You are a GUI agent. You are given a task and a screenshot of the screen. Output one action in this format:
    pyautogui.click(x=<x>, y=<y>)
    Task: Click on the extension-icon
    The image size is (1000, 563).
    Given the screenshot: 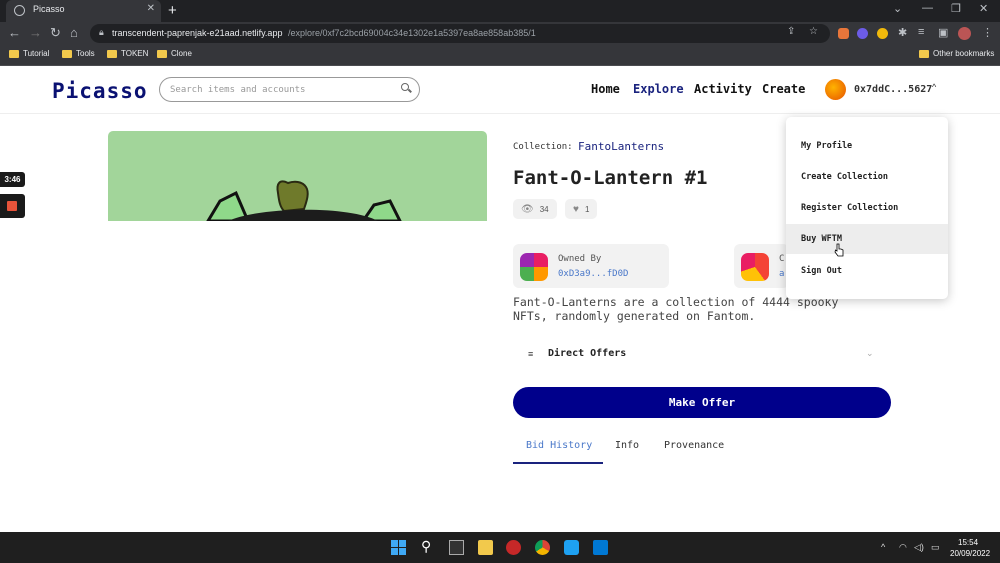 What is the action you would take?
    pyautogui.click(x=862, y=33)
    